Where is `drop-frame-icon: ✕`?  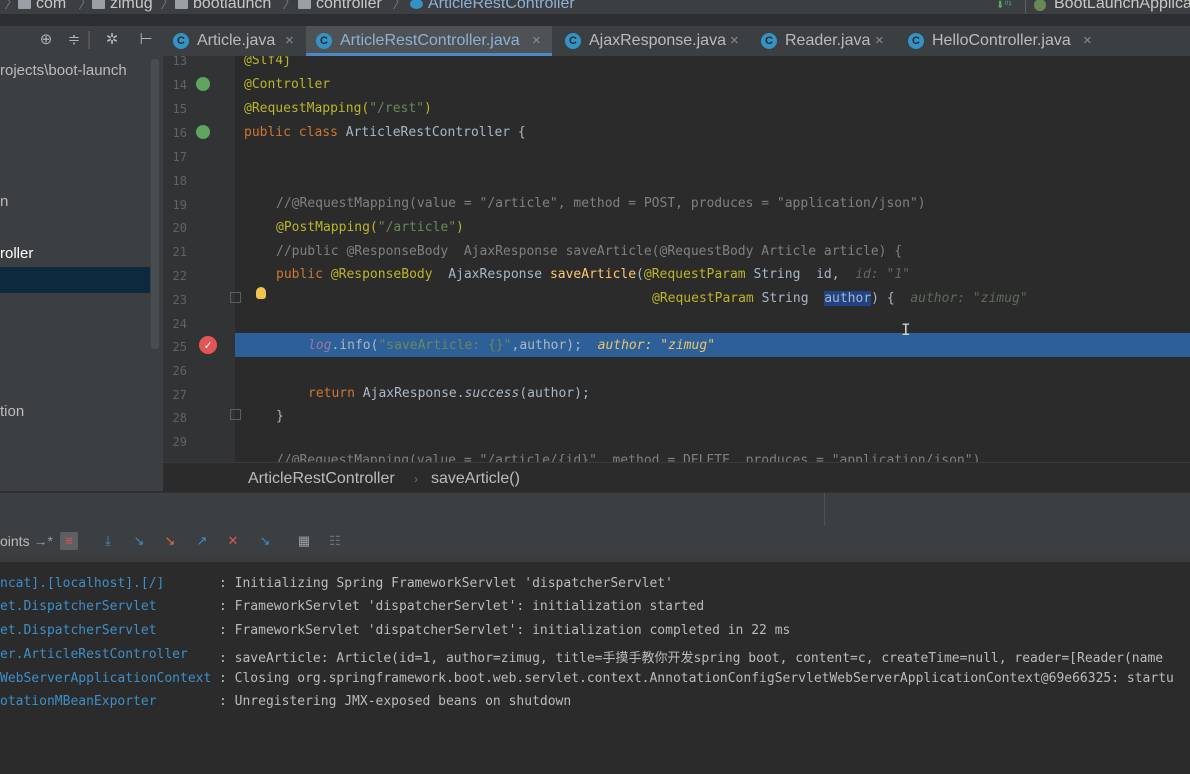 drop-frame-icon: ✕ is located at coordinates (233, 541).